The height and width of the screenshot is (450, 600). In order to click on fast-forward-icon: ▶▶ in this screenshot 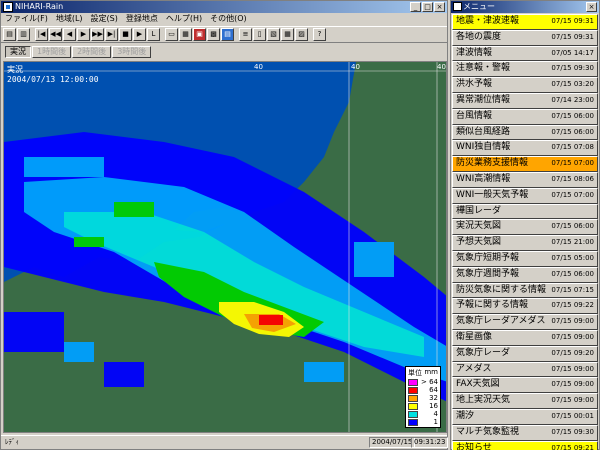, I will do `click(97, 34)`.